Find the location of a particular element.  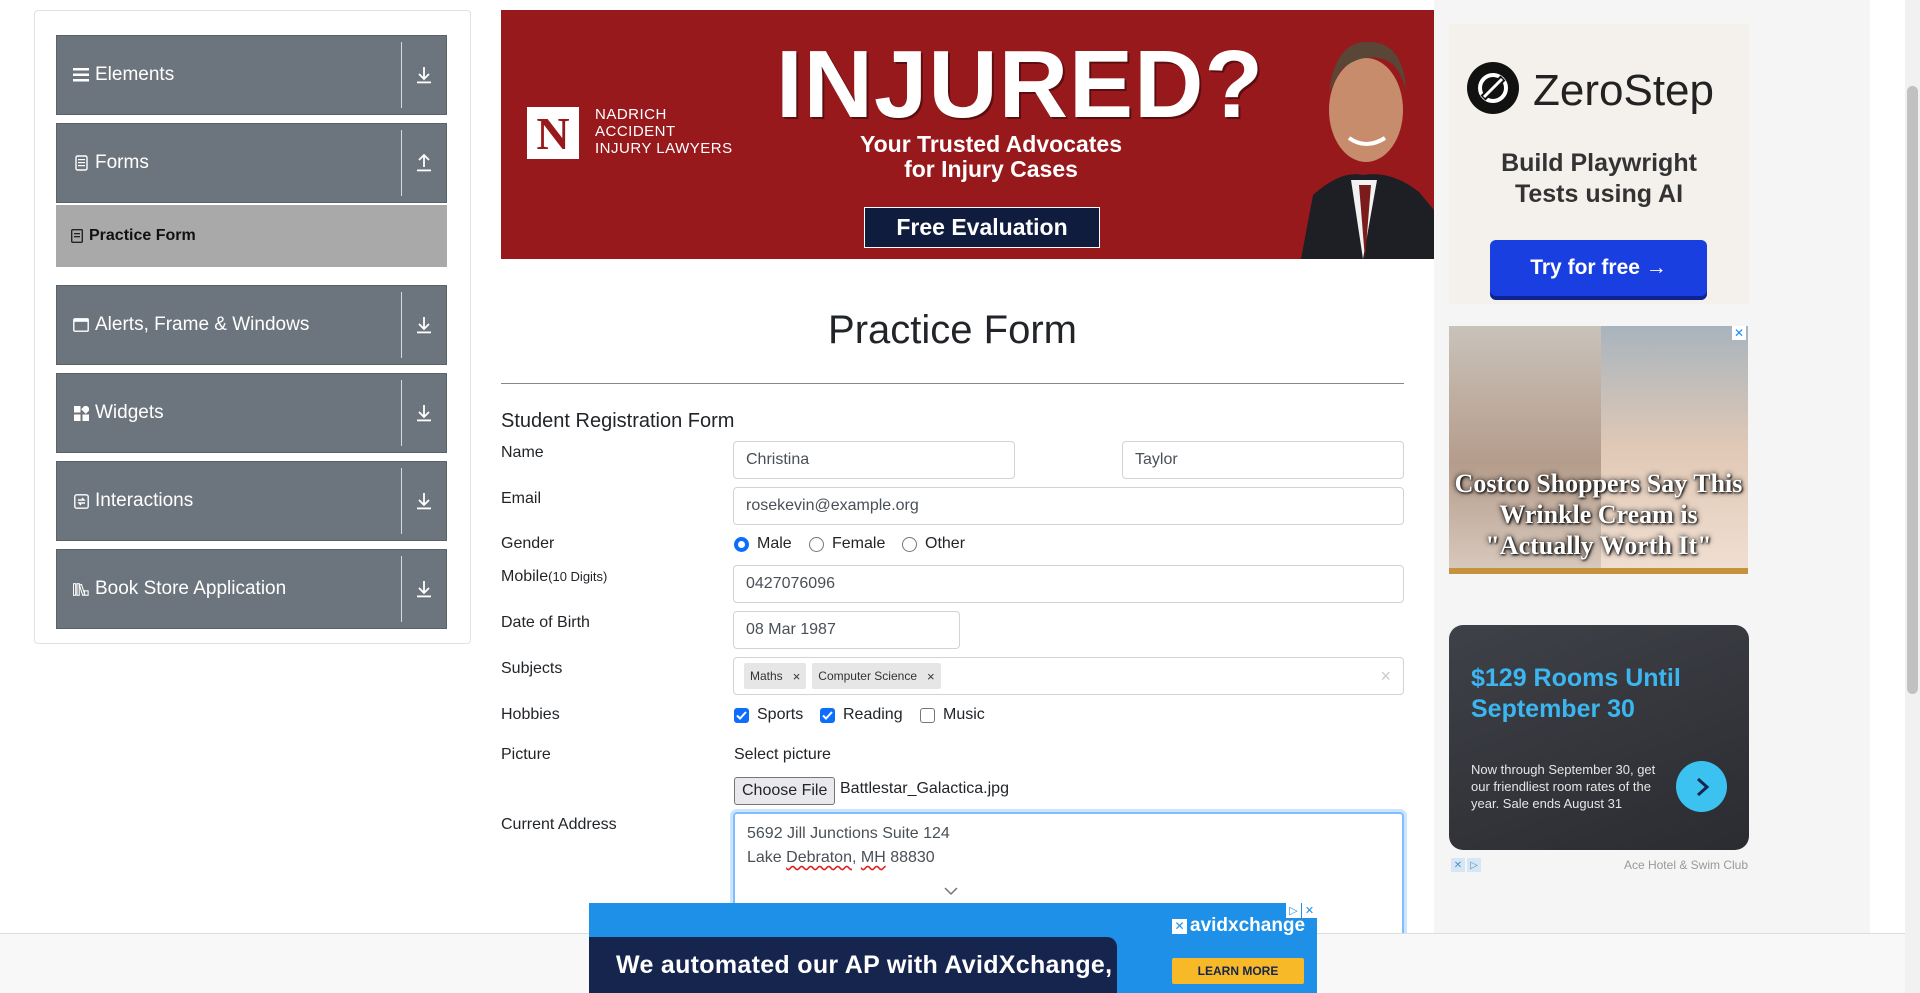

advertiser-name: Ace Hotel & Swim Club is located at coordinates (1654, 865).